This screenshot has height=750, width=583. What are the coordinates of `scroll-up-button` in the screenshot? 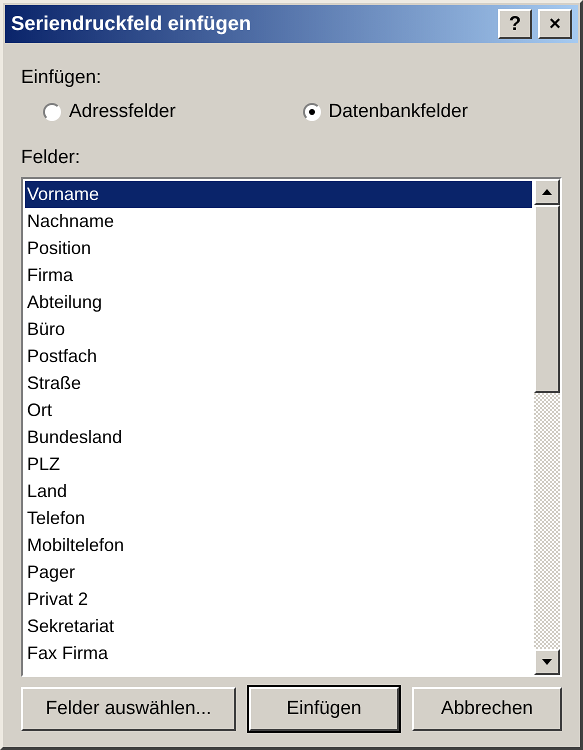 It's located at (547, 192).